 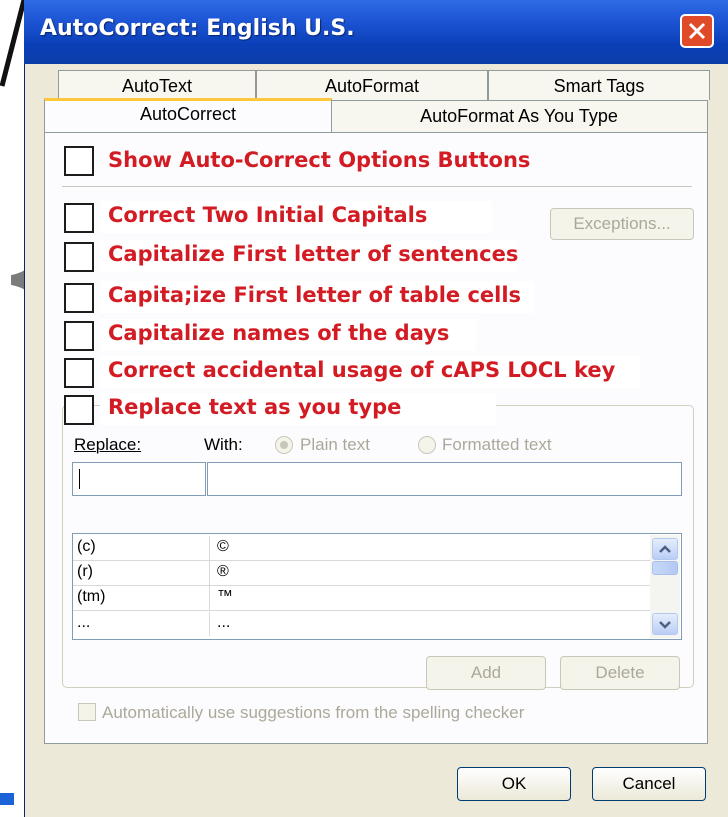 What do you see at coordinates (79, 373) in the screenshot?
I see `caps-lock-checkbox` at bounding box center [79, 373].